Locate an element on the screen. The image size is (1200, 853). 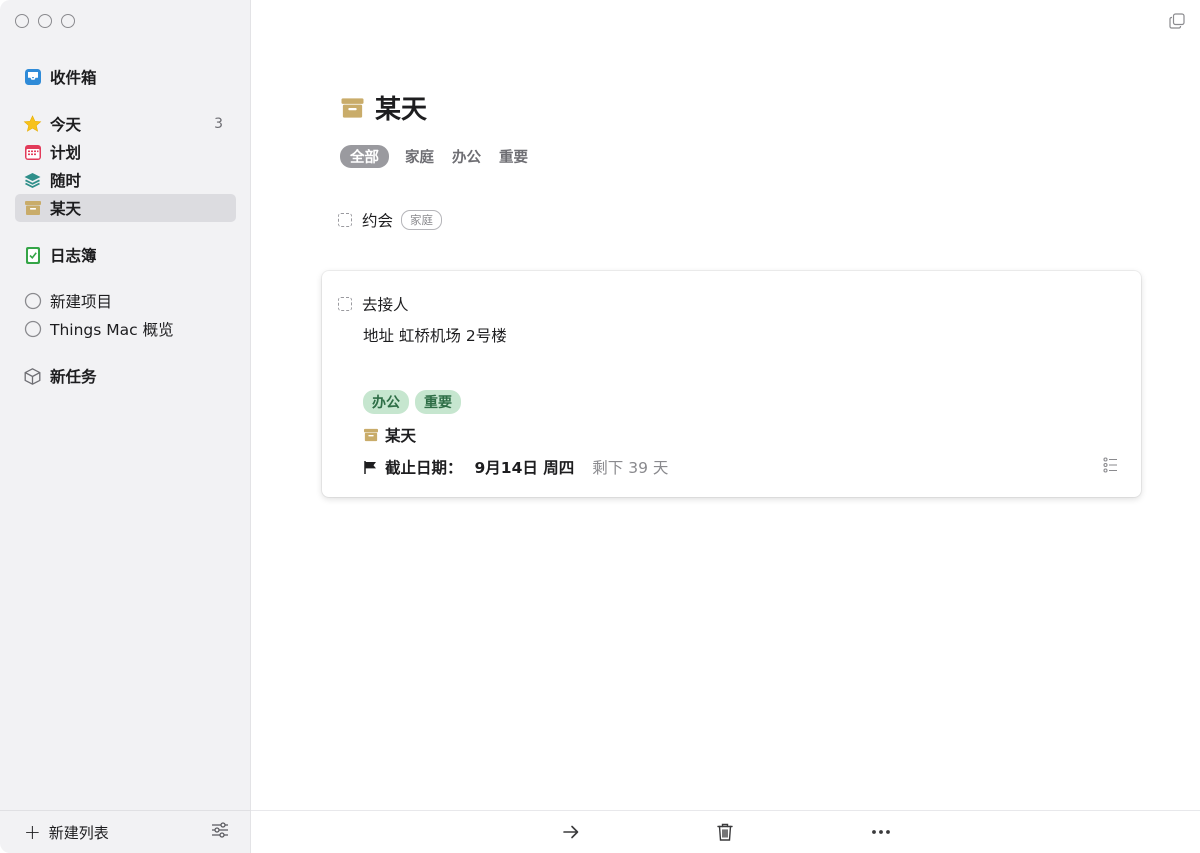
more-options-icon is located at coordinates (881, 832).